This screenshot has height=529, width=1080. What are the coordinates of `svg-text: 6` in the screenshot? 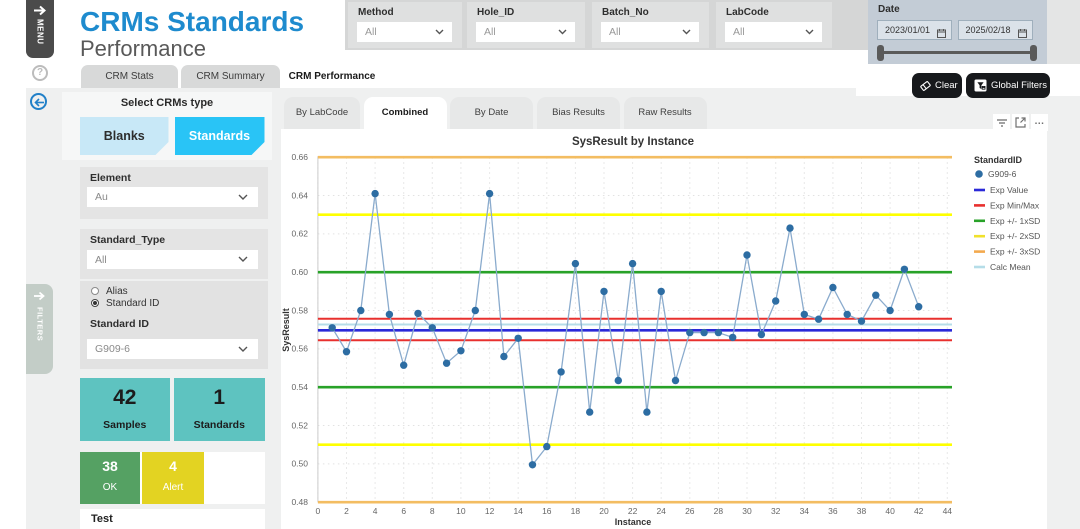 It's located at (403, 511).